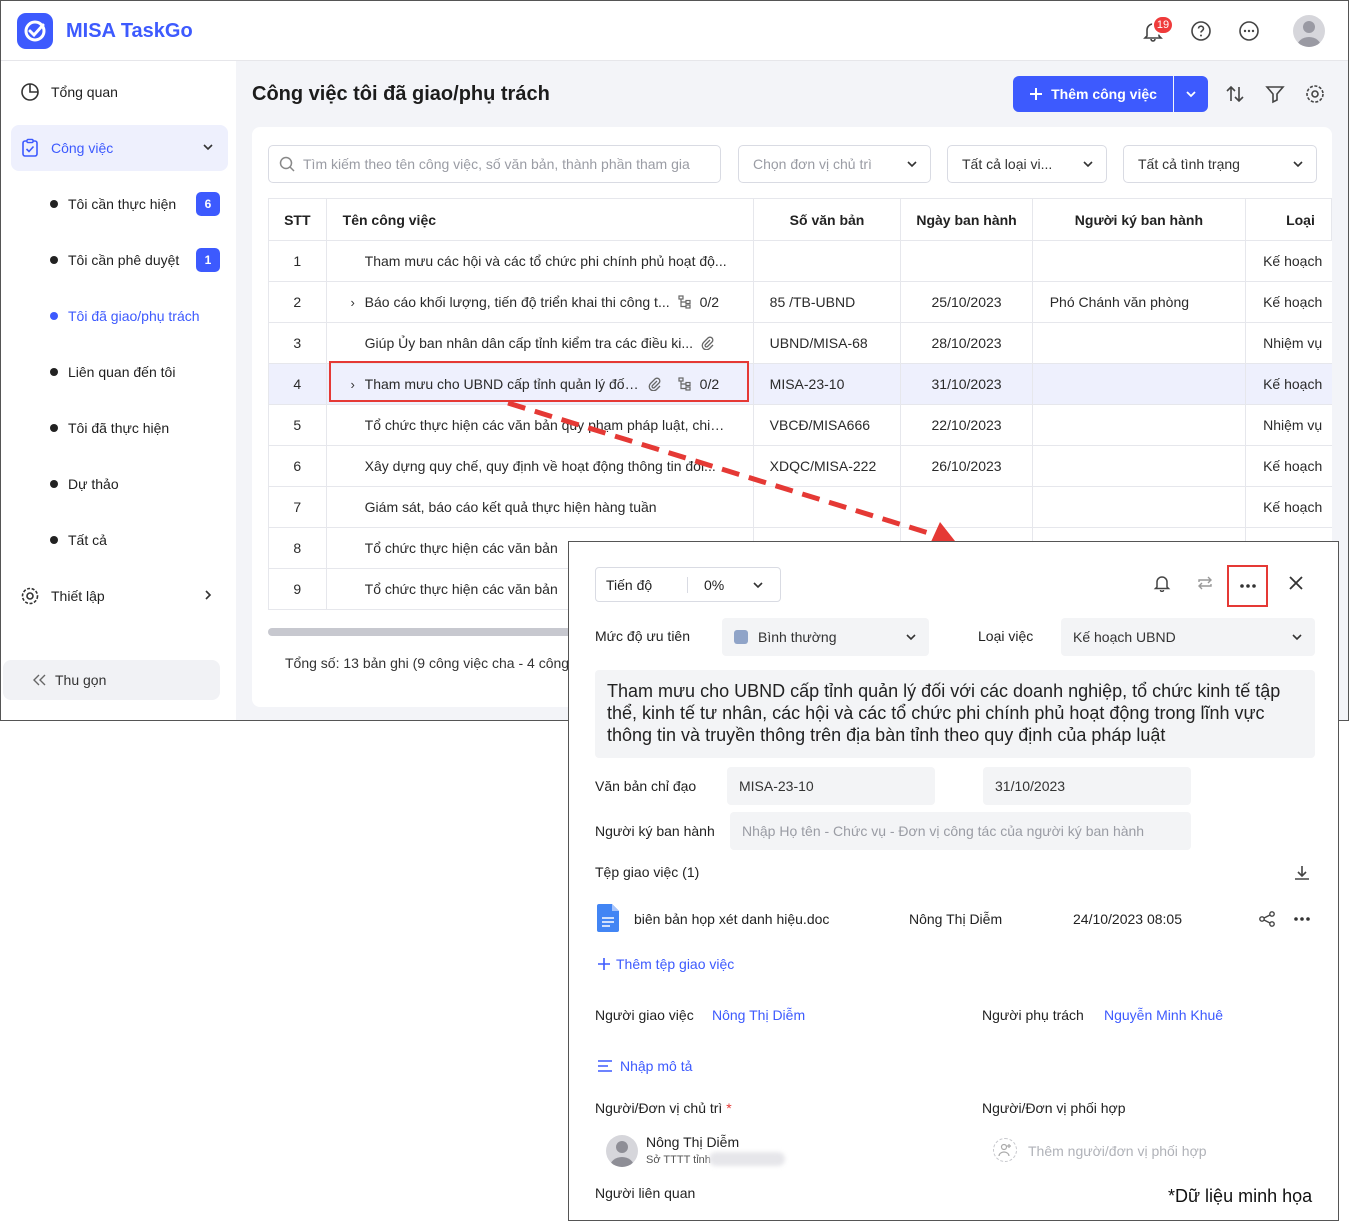 This screenshot has width=1349, height=1221. I want to click on clipboard-check-icon, so click(30, 148).